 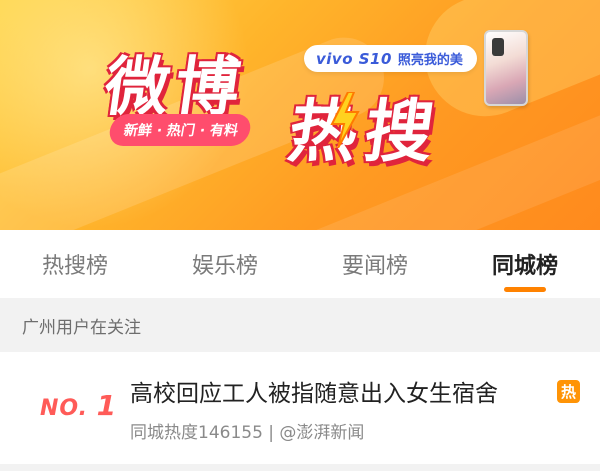 I want to click on tab-local: 同城榜, so click(x=525, y=264).